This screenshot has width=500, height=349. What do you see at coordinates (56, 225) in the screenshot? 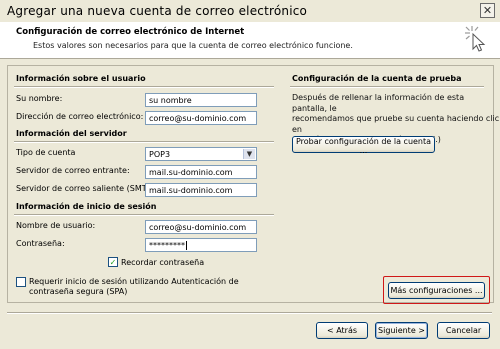
I see `username-label: Nombre de usuario:` at bounding box center [56, 225].